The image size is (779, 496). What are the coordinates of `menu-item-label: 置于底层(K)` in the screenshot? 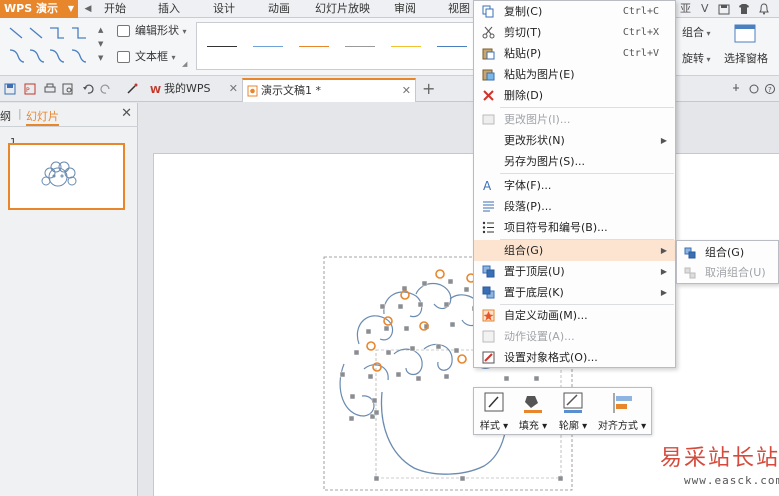 It's located at (534, 292).